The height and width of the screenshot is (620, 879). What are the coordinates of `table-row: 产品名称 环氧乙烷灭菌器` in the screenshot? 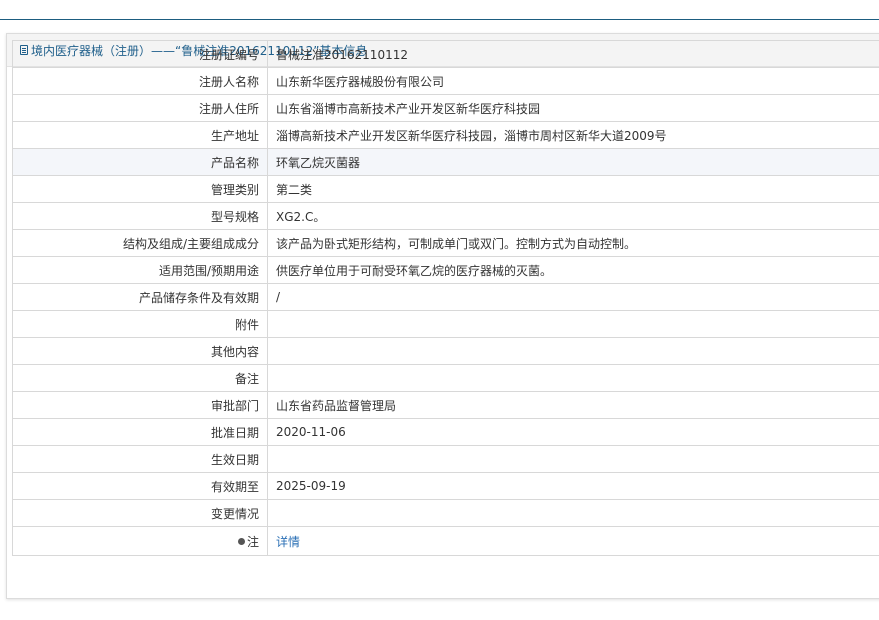 It's located at (445, 162).